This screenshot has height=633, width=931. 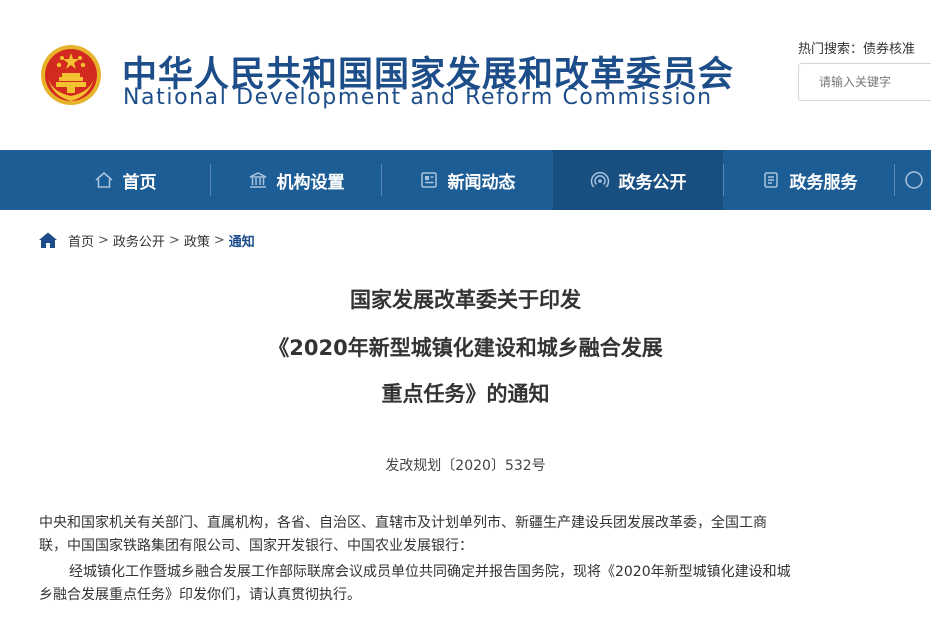 What do you see at coordinates (257, 180) in the screenshot?
I see `institution-icon` at bounding box center [257, 180].